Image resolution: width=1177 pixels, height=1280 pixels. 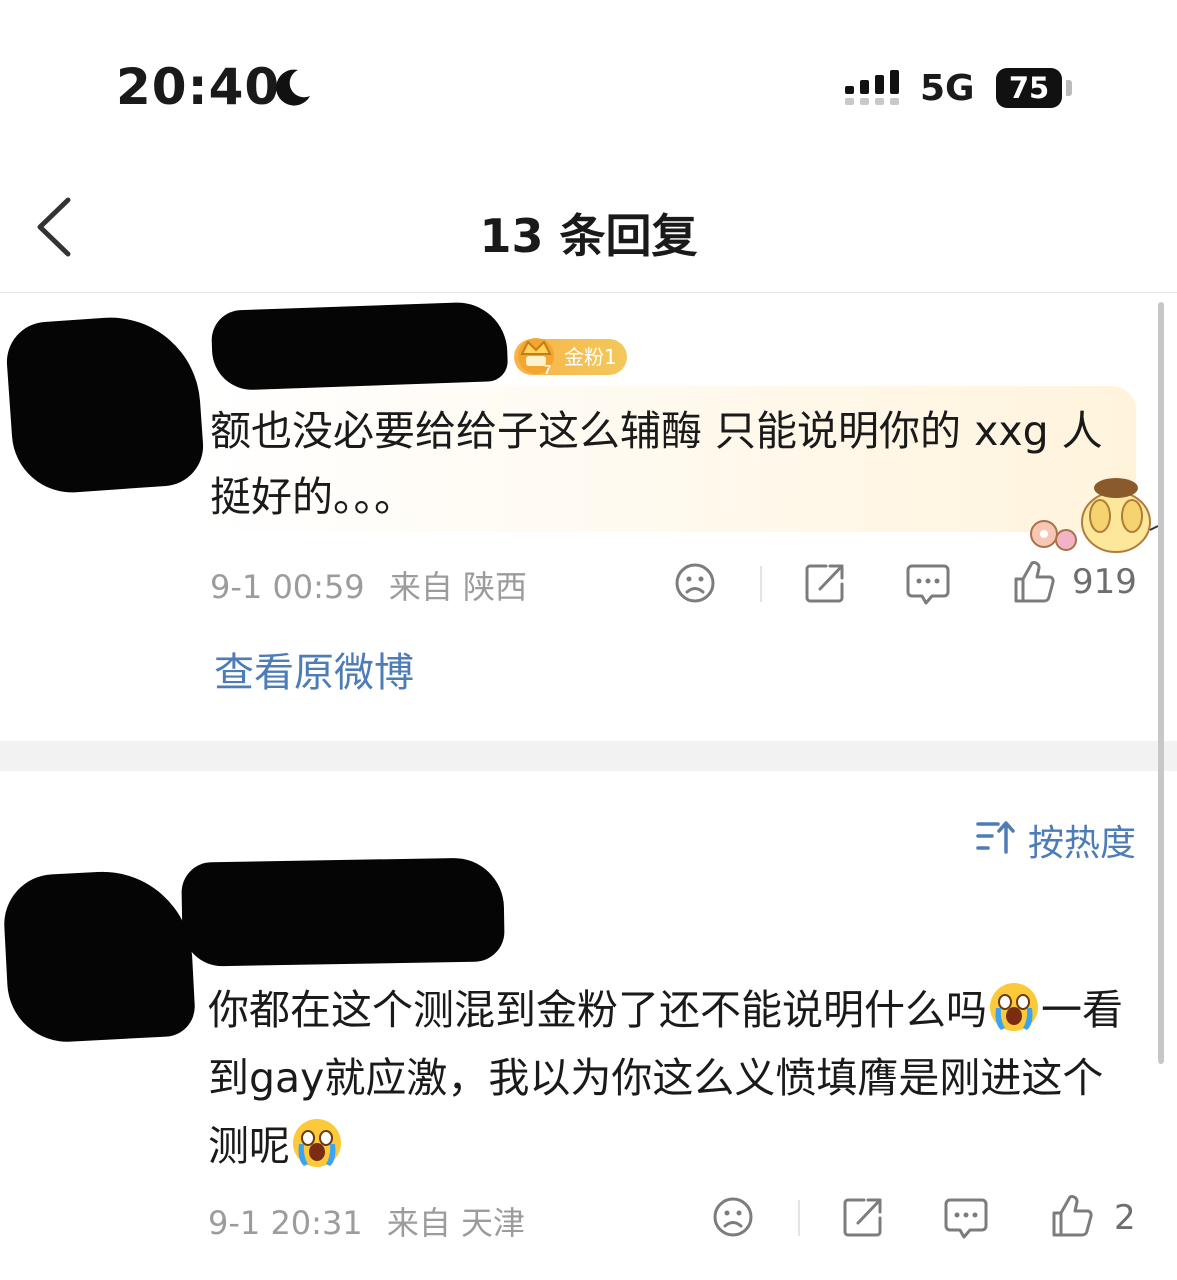 What do you see at coordinates (947, 88) in the screenshot?
I see `network-type: 5G` at bounding box center [947, 88].